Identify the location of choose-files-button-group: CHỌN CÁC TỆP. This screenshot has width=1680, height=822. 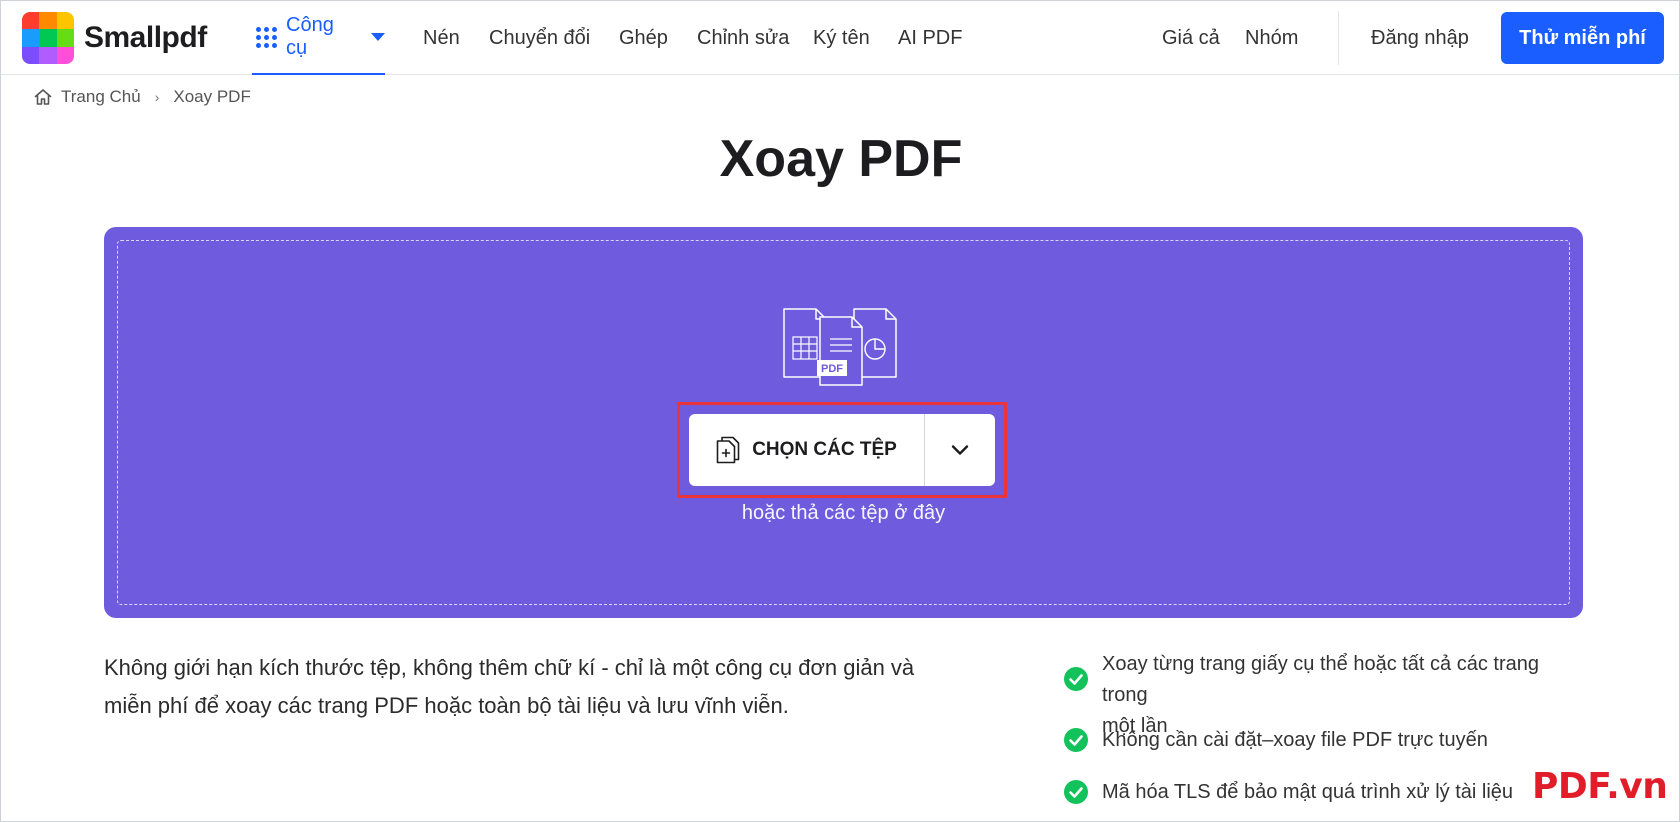
(842, 450).